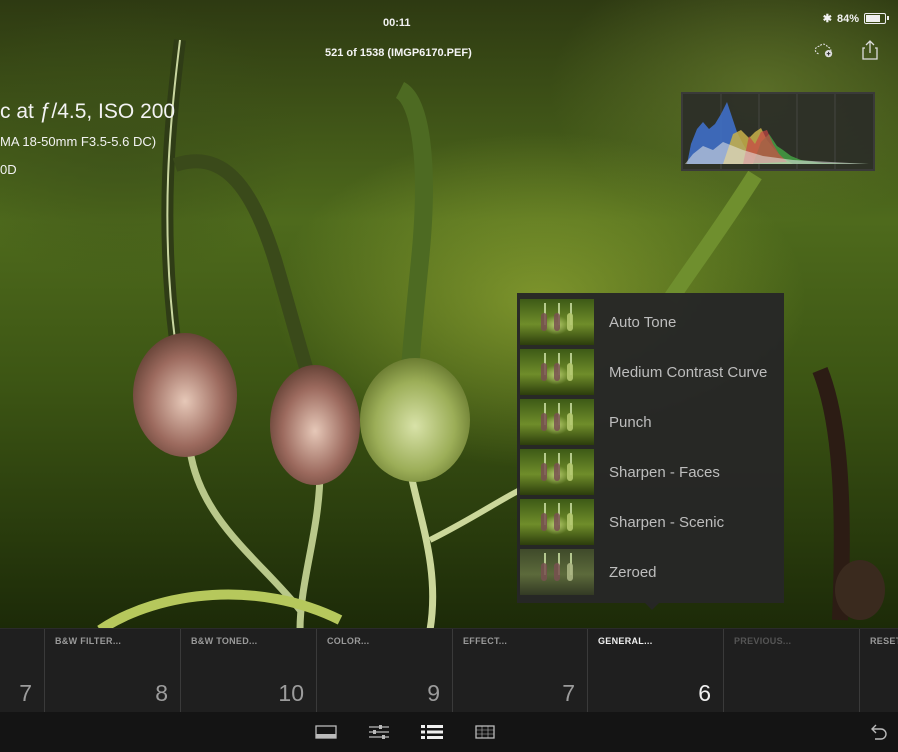 This screenshot has height=752, width=898. What do you see at coordinates (379, 732) in the screenshot?
I see `adjust-sliders-icon` at bounding box center [379, 732].